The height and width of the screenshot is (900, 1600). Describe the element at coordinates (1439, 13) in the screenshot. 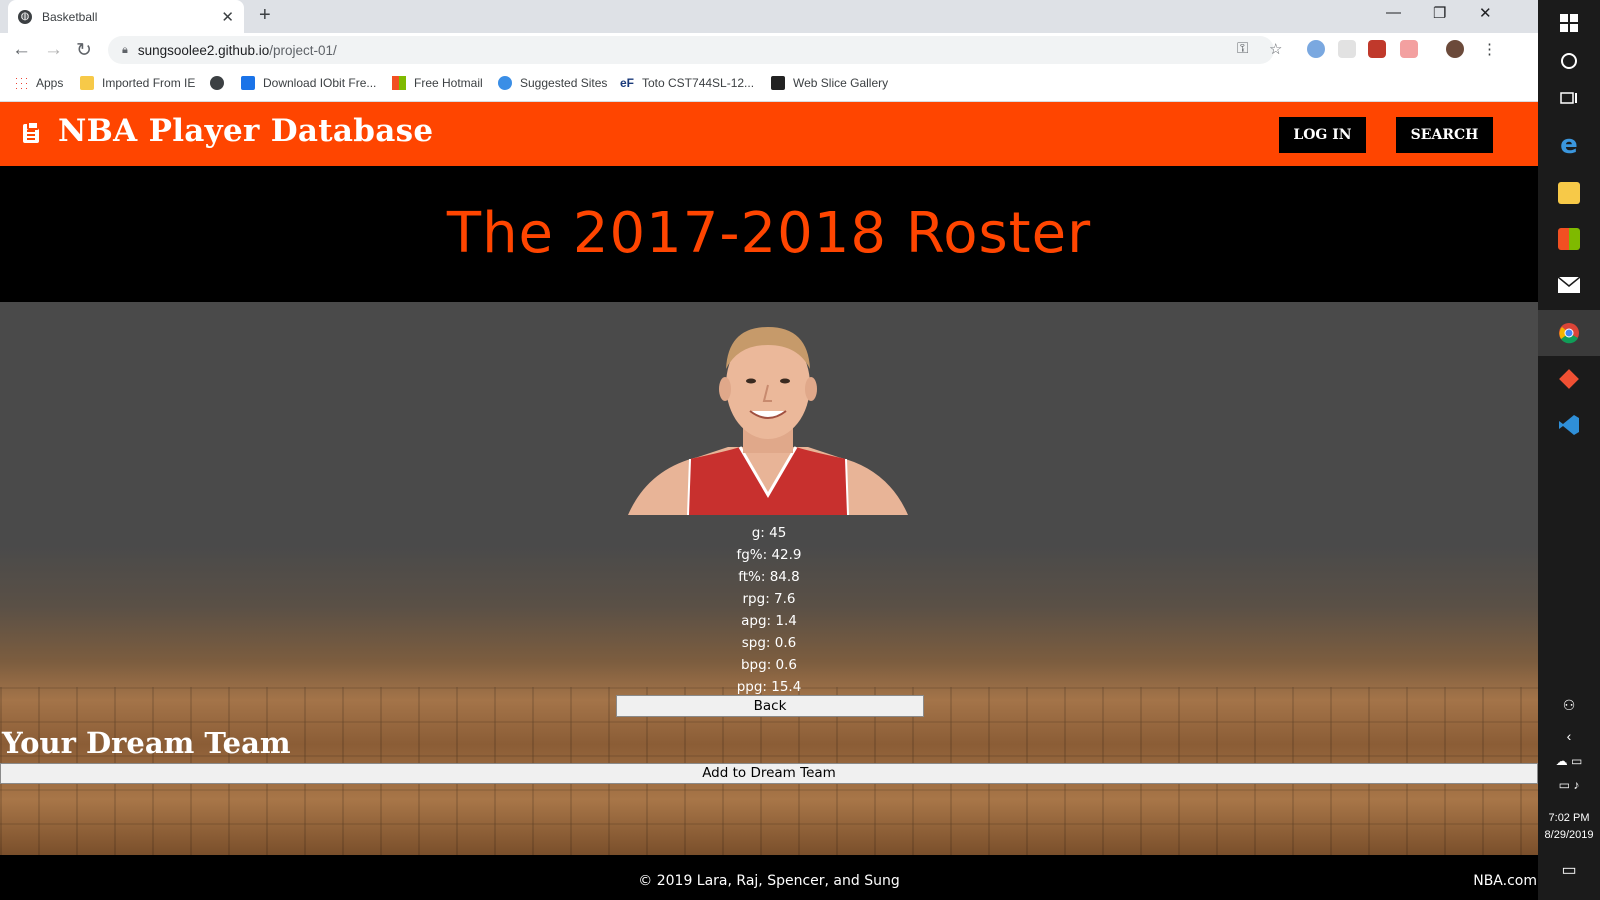

I see `restore-button: ❐` at that location.